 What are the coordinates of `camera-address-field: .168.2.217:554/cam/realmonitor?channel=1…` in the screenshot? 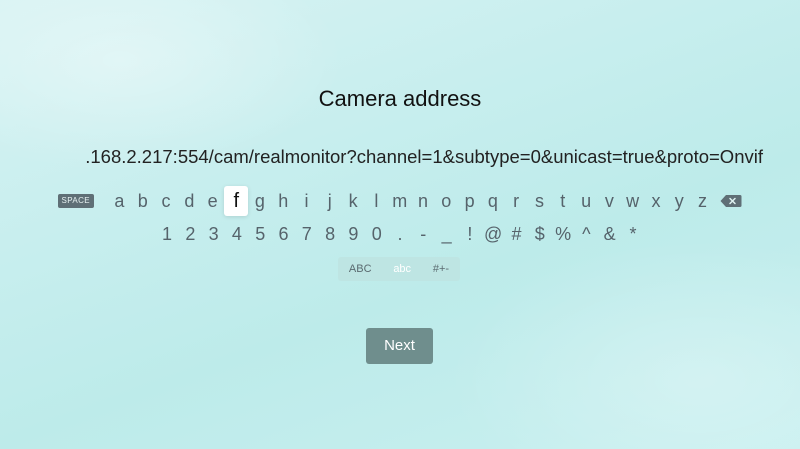 It's located at (400, 157).